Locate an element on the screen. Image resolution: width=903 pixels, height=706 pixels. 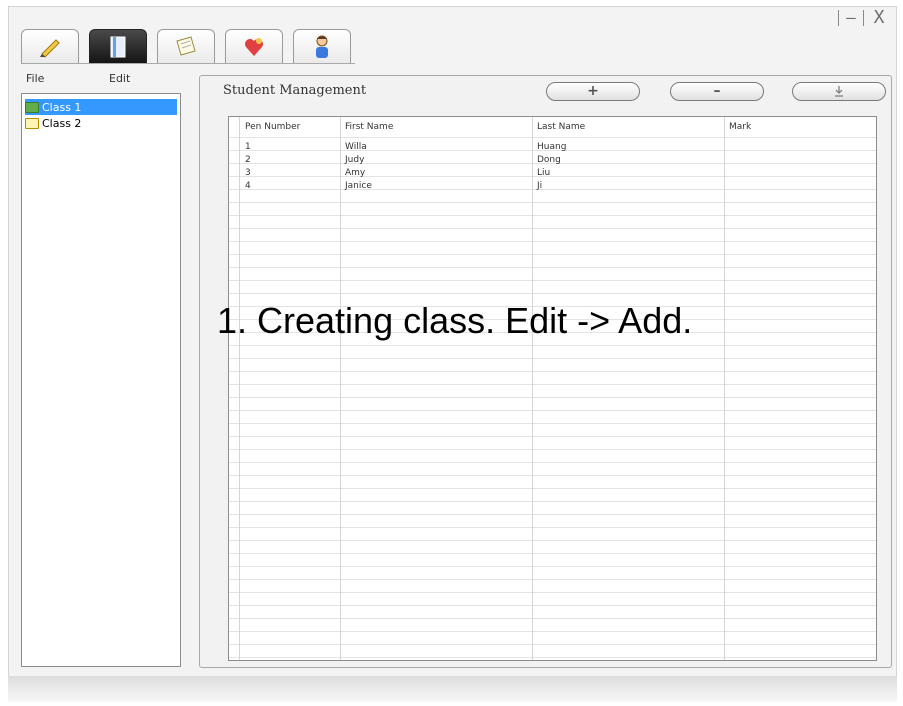
notepad-icon is located at coordinates (186, 45).